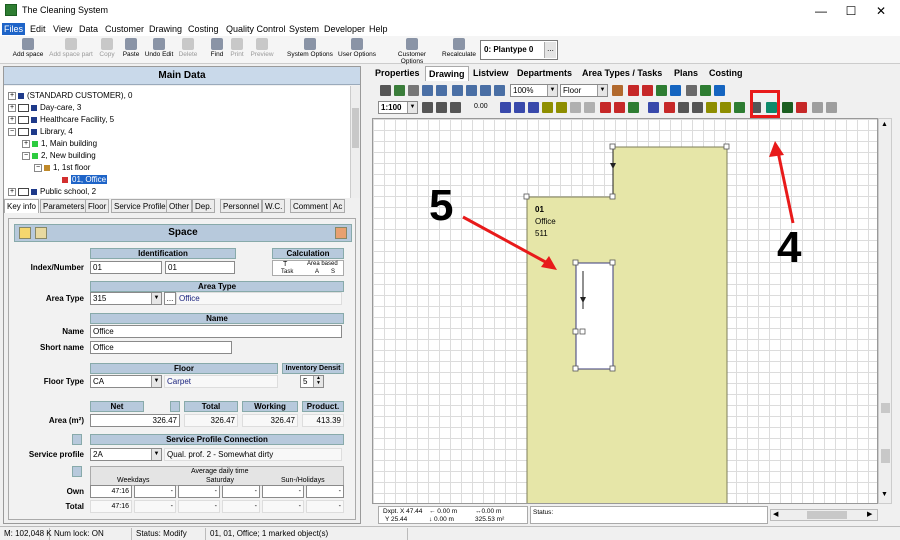 Image resolution: width=900 pixels, height=540 pixels. I want to click on tree-item-main-building: +1, Main building, so click(59, 143).